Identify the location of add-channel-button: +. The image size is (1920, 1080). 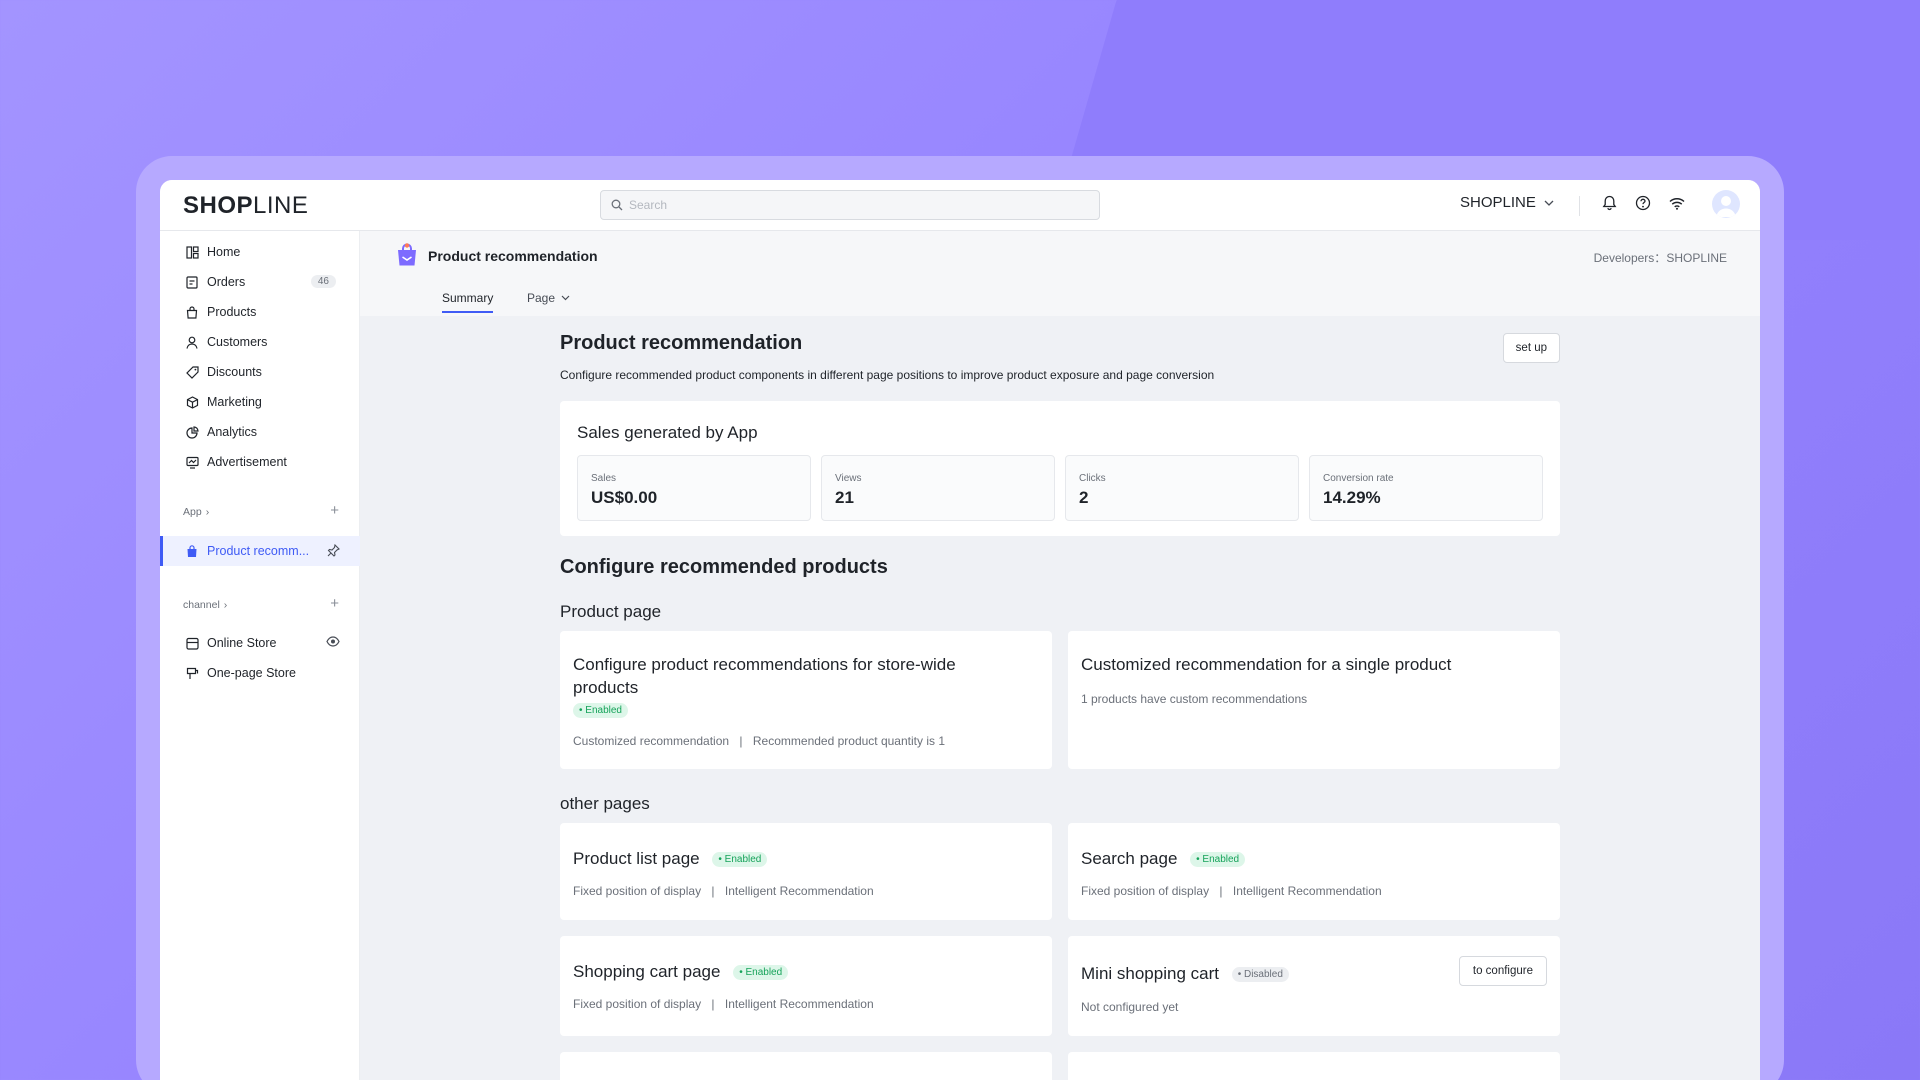
(334, 603).